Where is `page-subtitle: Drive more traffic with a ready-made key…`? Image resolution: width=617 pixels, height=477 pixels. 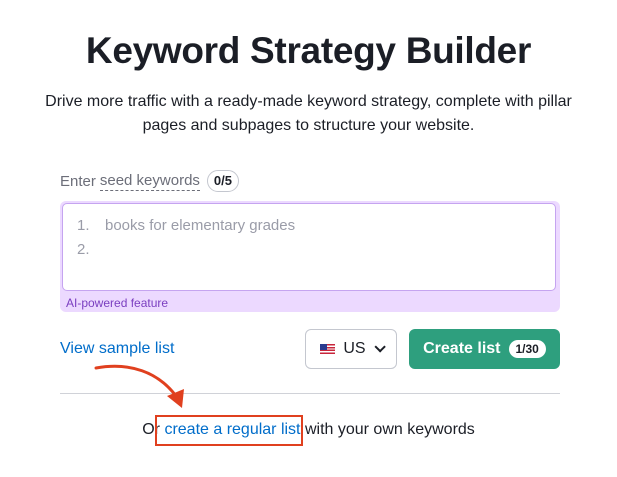 page-subtitle: Drive more traffic with a ready-made key… is located at coordinates (308, 113).